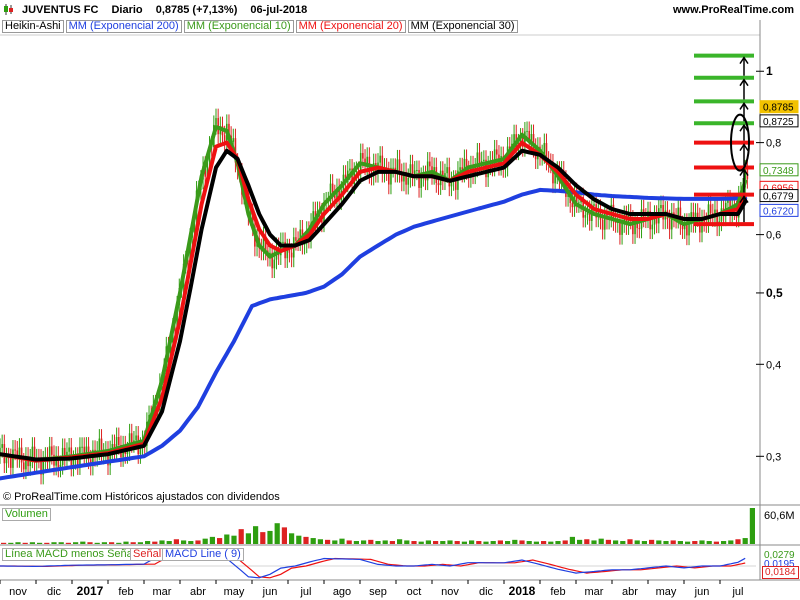  What do you see at coordinates (203, 554) in the screenshot?
I see `macd-line-label: MACD Line ( 9)` at bounding box center [203, 554].